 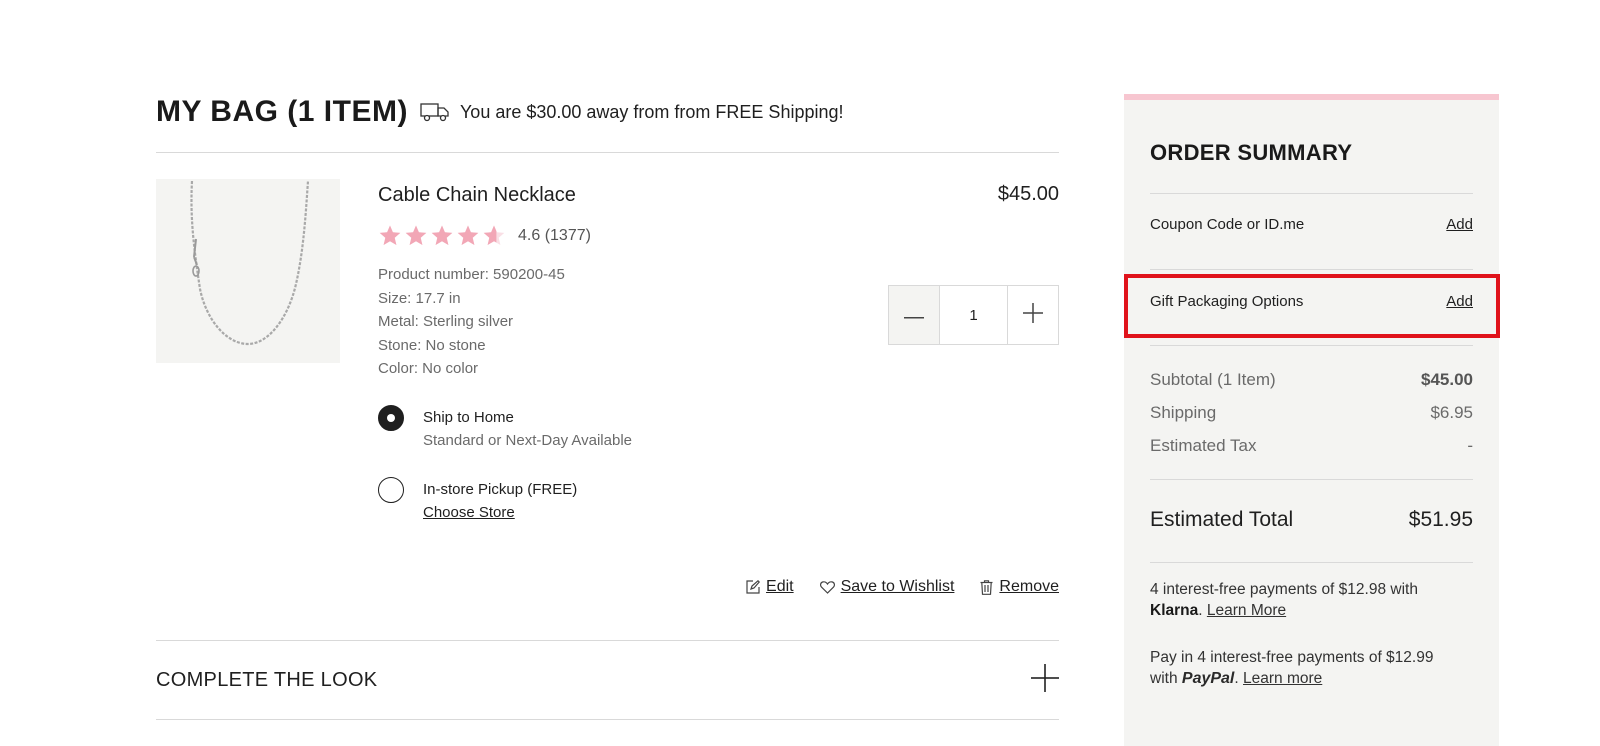 What do you see at coordinates (1208, 678) in the screenshot?
I see `paypal-logo: PayPal` at bounding box center [1208, 678].